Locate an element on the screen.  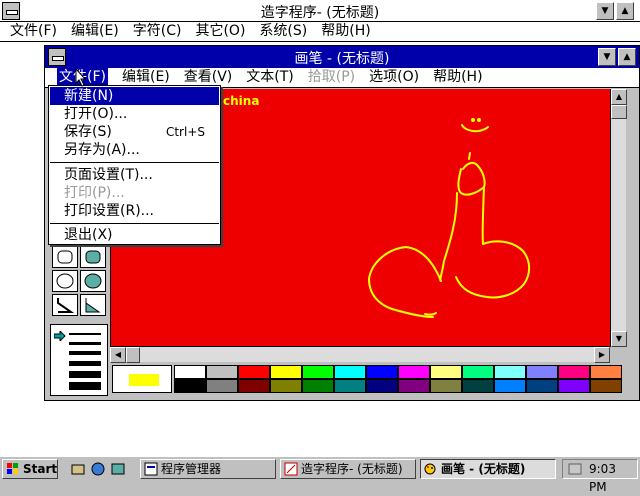
menu-item-new: 新建(N) is located at coordinates (134, 96).